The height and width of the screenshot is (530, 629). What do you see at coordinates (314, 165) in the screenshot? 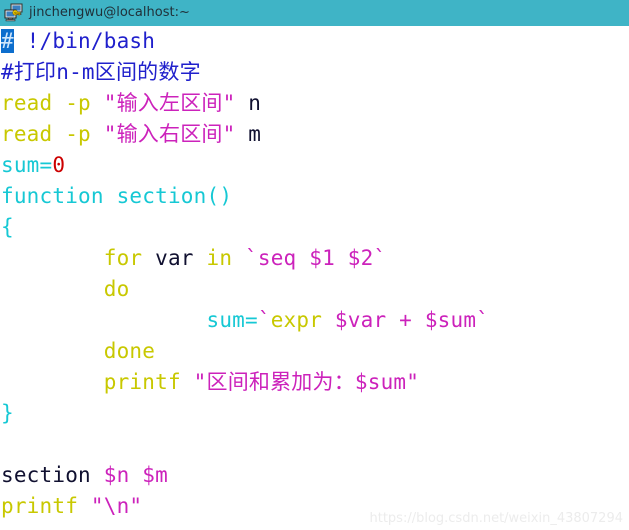
I see `code-line: sum=0` at bounding box center [314, 165].